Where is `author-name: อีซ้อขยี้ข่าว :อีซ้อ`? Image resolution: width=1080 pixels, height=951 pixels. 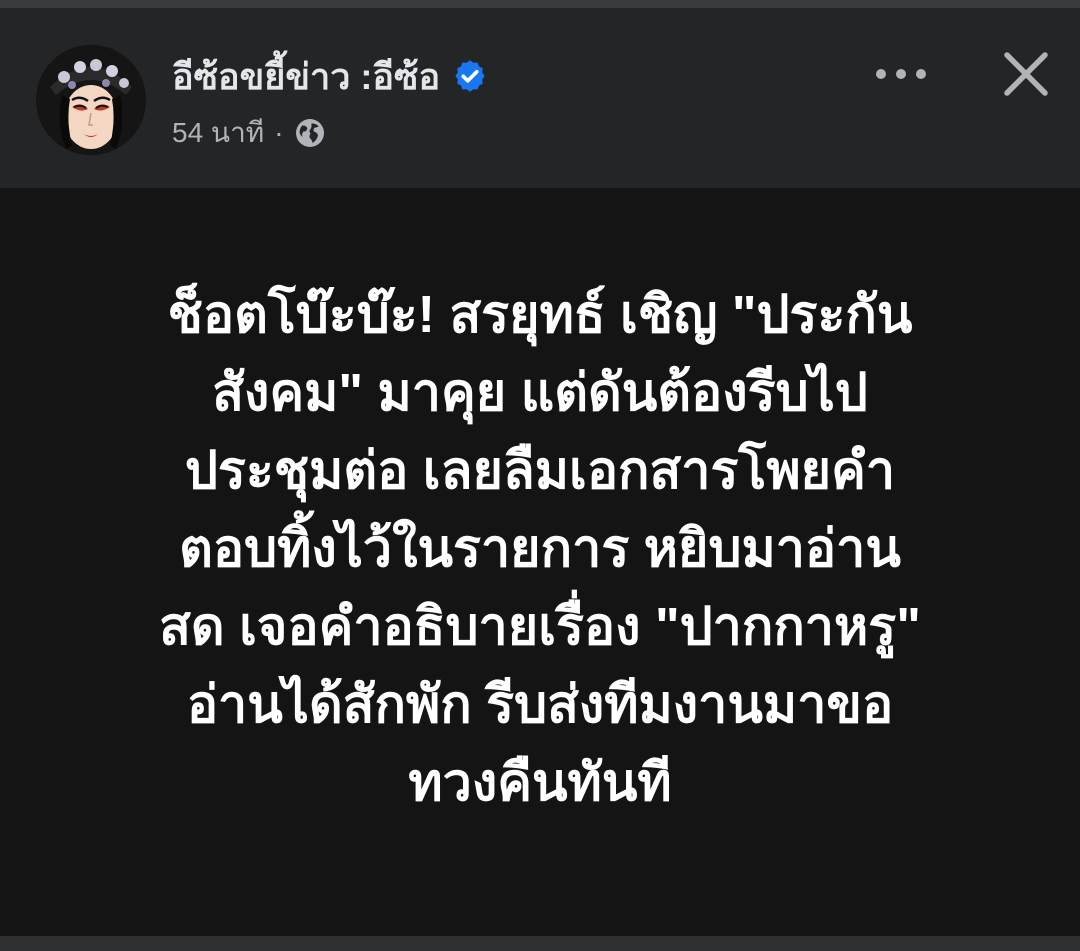 author-name: อีซ้อขยี้ข่าว :อีซ้อ is located at coordinates (330, 76).